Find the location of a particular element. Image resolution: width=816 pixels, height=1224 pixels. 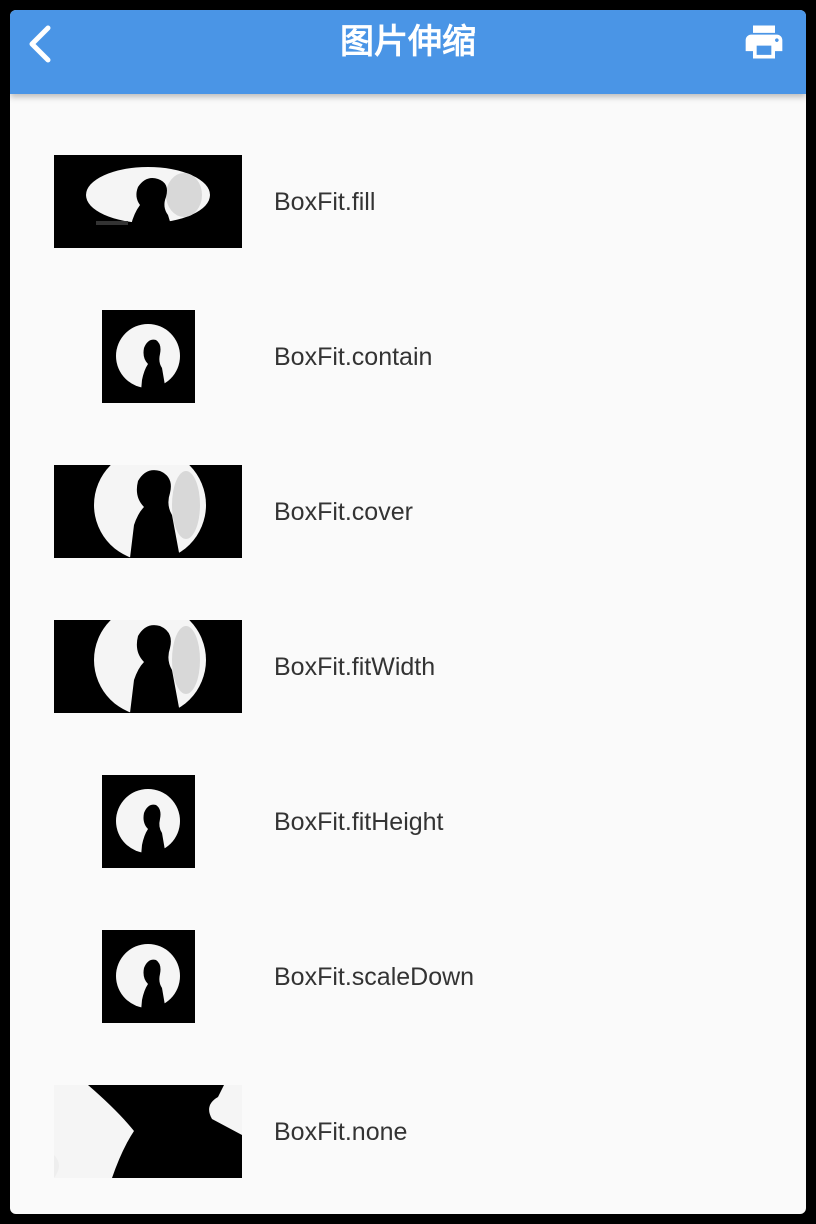

list-item: BoxFit.fitHeight is located at coordinates (408, 850).